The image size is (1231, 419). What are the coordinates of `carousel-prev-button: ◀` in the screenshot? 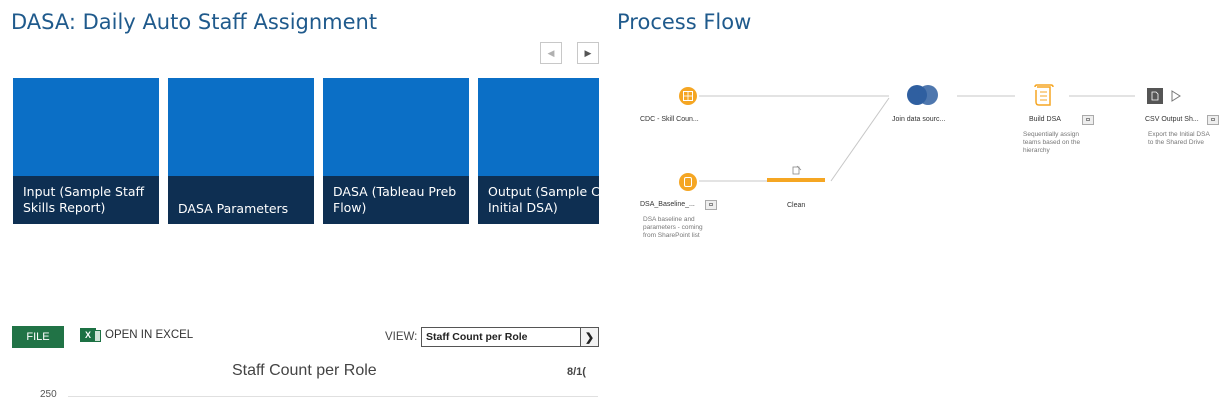 It's located at (551, 53).